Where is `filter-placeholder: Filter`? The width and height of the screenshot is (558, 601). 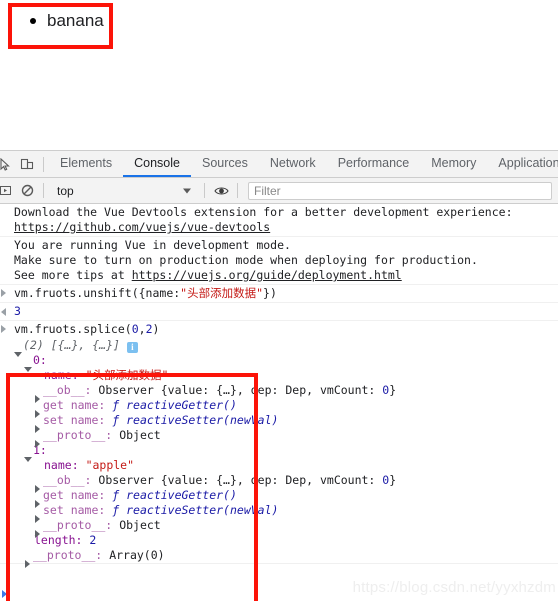 filter-placeholder: Filter is located at coordinates (267, 190).